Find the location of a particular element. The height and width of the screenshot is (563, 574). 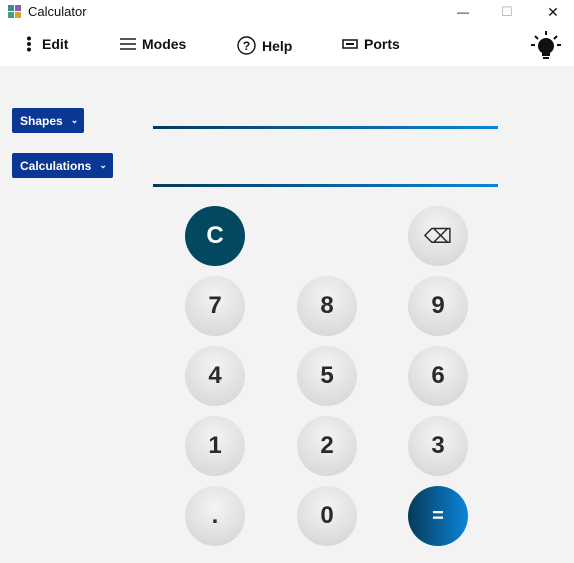

clear-label: C is located at coordinates (215, 235).